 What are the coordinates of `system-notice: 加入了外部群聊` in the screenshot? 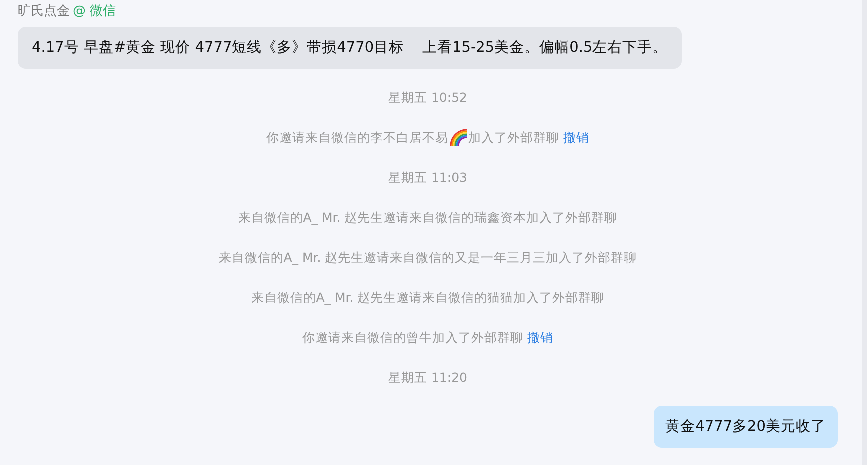 It's located at (514, 138).